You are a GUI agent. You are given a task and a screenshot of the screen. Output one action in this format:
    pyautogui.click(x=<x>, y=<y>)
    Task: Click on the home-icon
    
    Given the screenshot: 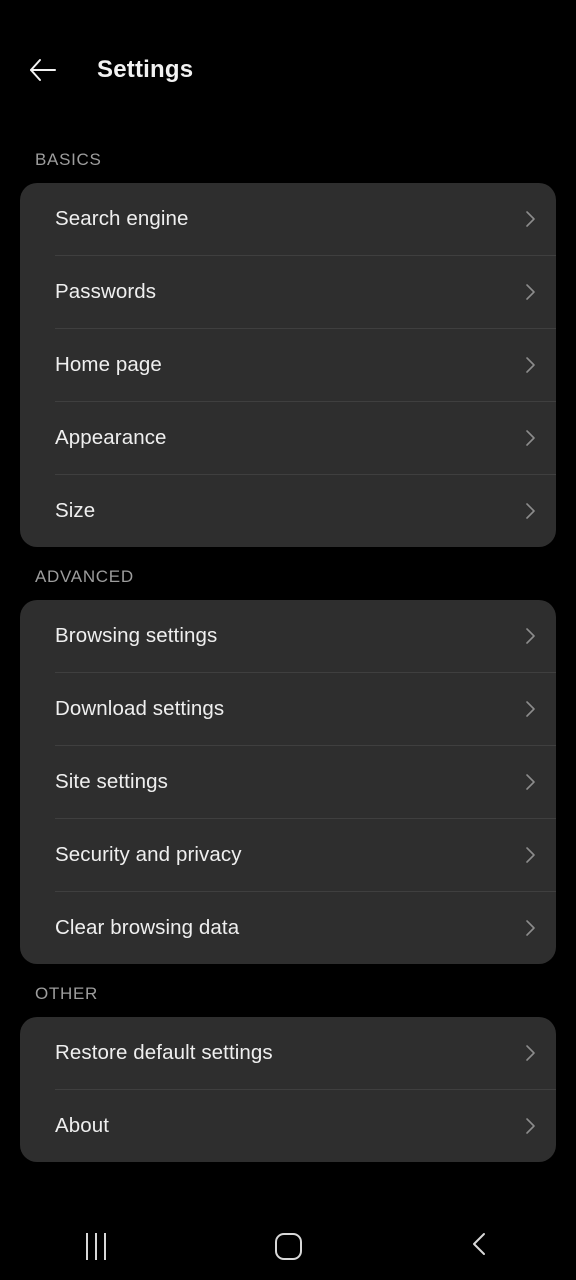 What is the action you would take?
    pyautogui.click(x=288, y=1246)
    